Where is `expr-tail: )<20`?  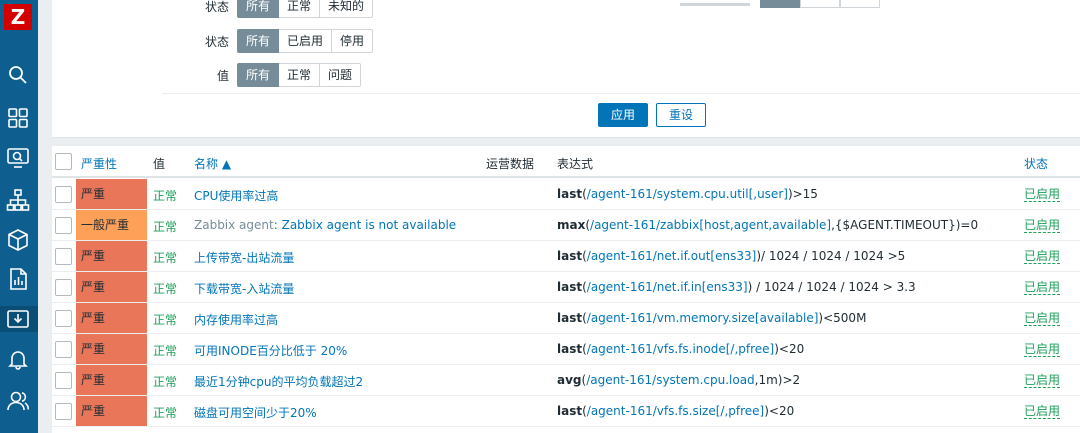
expr-tail: )<20 is located at coordinates (779, 411).